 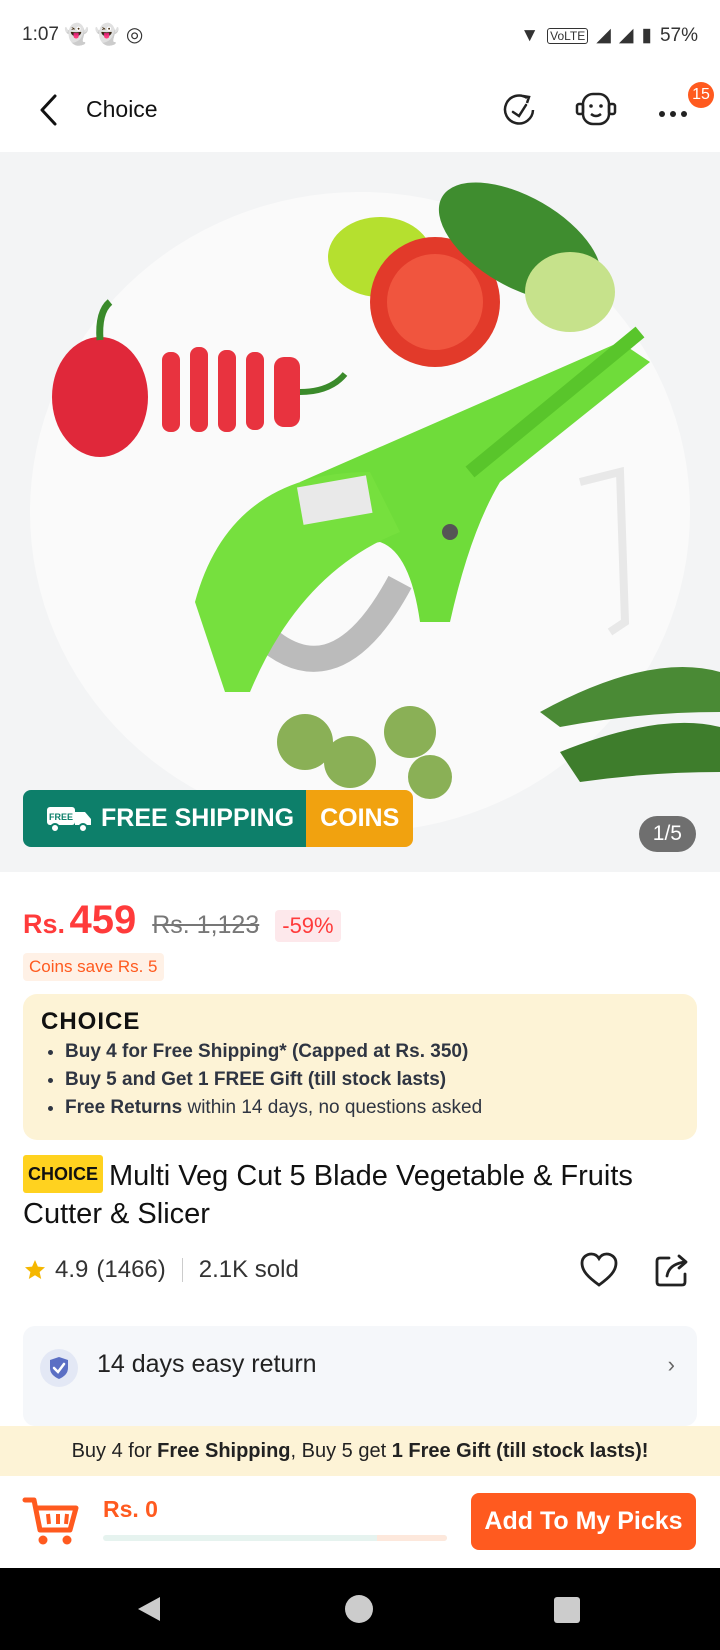 What do you see at coordinates (59, 1368) in the screenshot?
I see `shield-check-icon` at bounding box center [59, 1368].